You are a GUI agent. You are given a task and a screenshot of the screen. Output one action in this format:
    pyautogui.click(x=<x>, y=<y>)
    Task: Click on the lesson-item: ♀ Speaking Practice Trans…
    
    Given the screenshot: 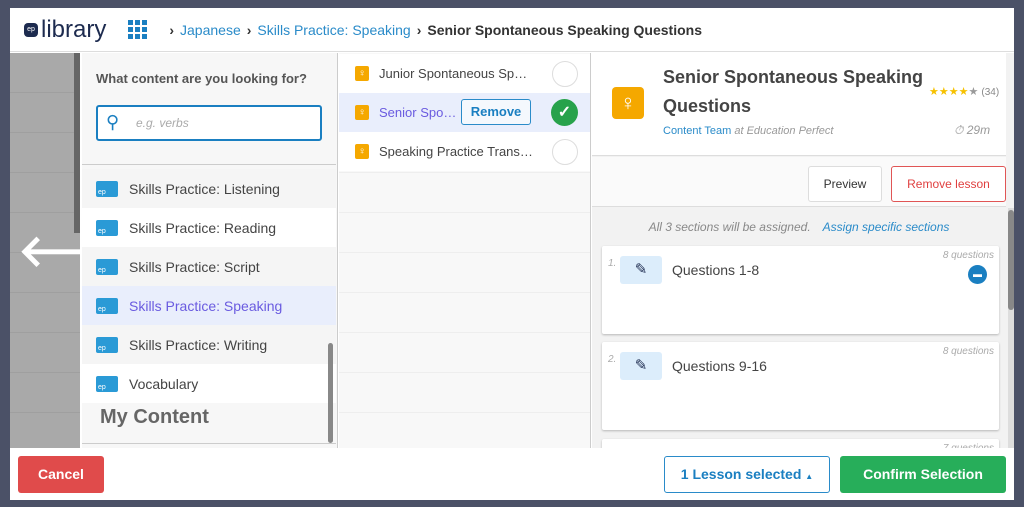 What is the action you would take?
    pyautogui.click(x=464, y=151)
    